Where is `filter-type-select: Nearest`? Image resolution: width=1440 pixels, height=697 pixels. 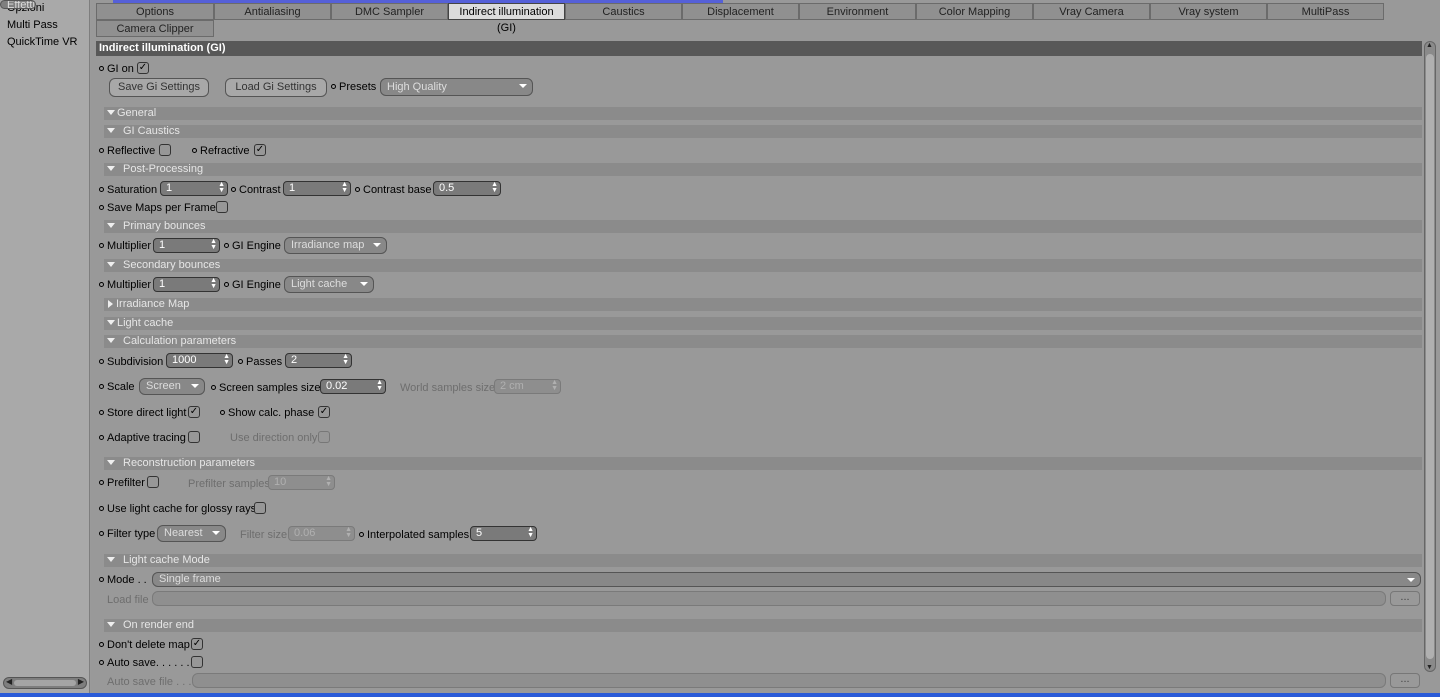
filter-type-select: Nearest is located at coordinates (191, 533).